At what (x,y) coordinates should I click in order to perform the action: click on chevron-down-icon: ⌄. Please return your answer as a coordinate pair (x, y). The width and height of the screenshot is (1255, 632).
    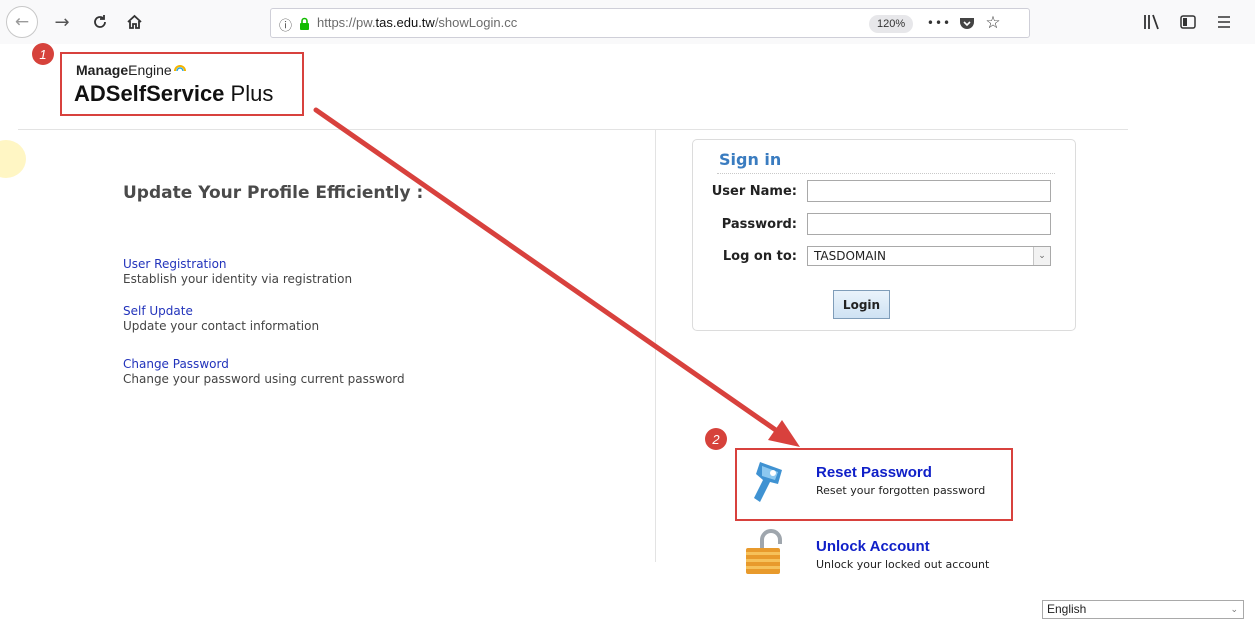
    Looking at the image, I should click on (1234, 609).